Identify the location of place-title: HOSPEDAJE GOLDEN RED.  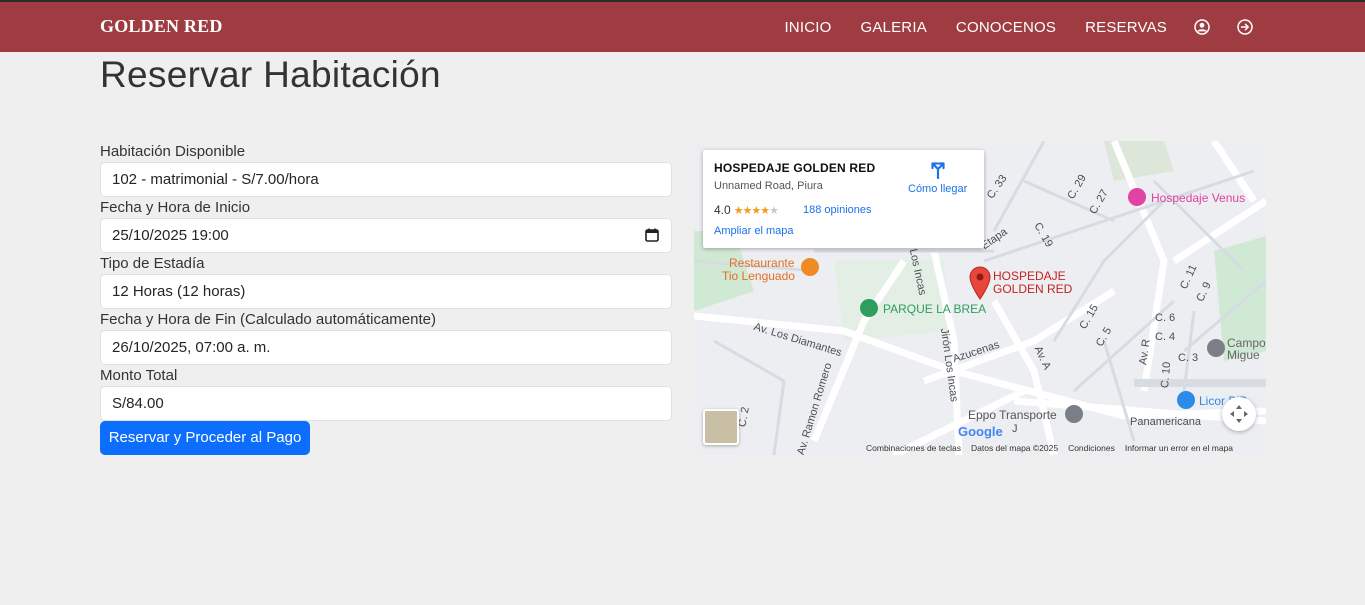
(795, 168).